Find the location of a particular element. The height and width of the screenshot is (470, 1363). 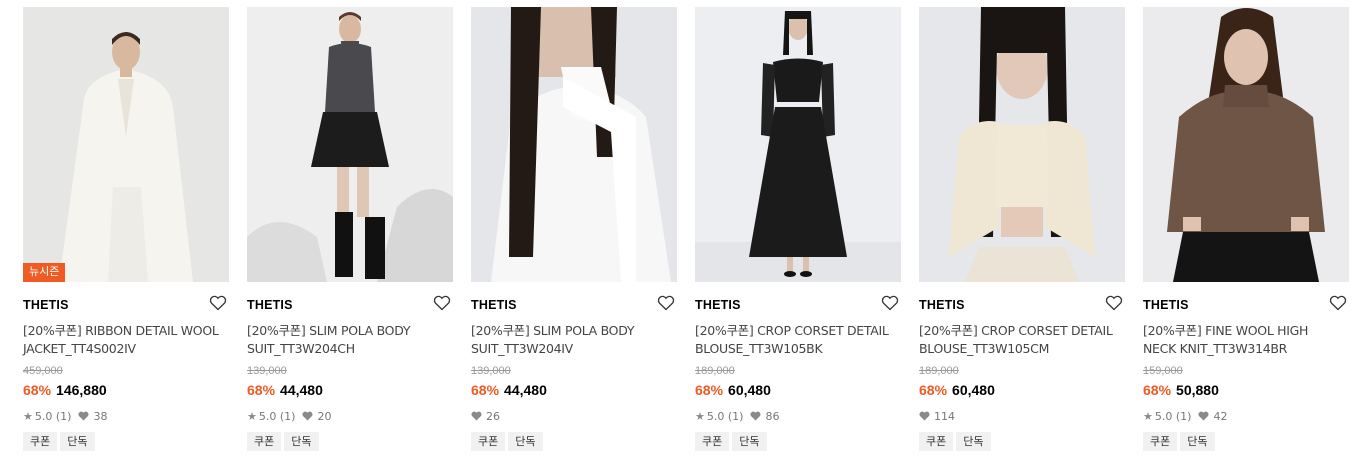

like-count: 20 is located at coordinates (324, 416).